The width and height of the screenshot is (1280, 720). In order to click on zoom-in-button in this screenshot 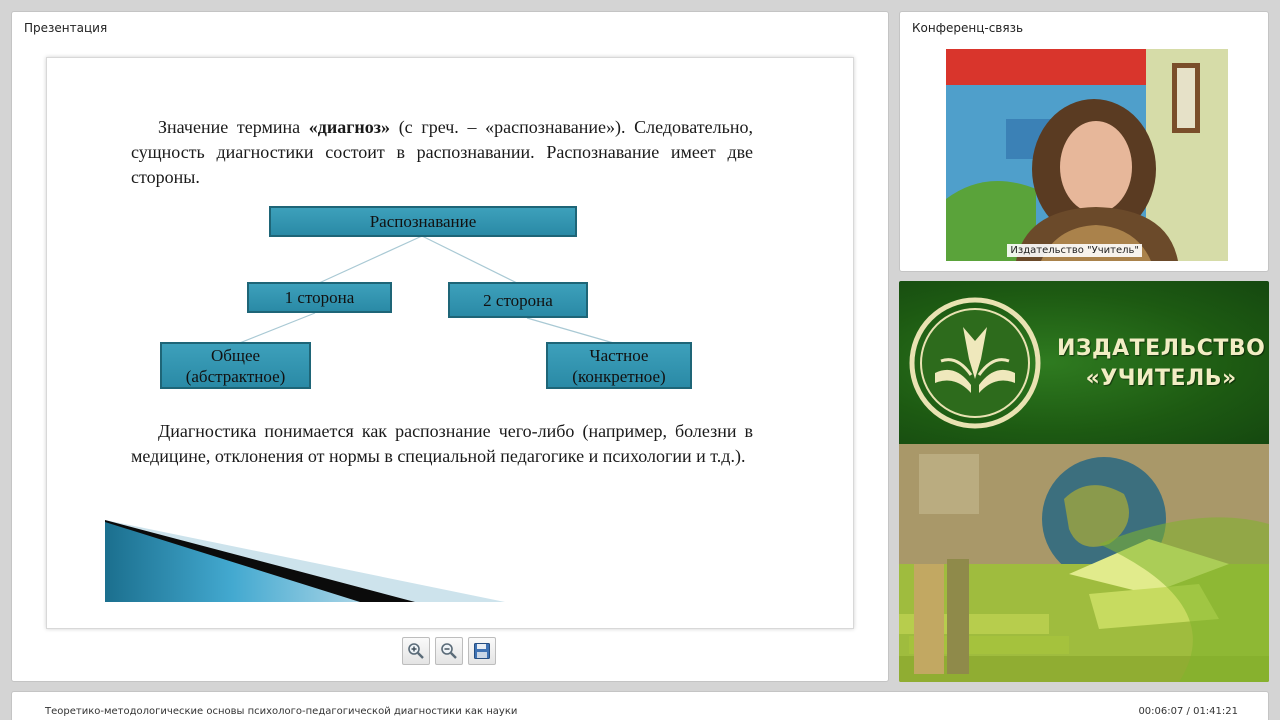, I will do `click(416, 651)`.